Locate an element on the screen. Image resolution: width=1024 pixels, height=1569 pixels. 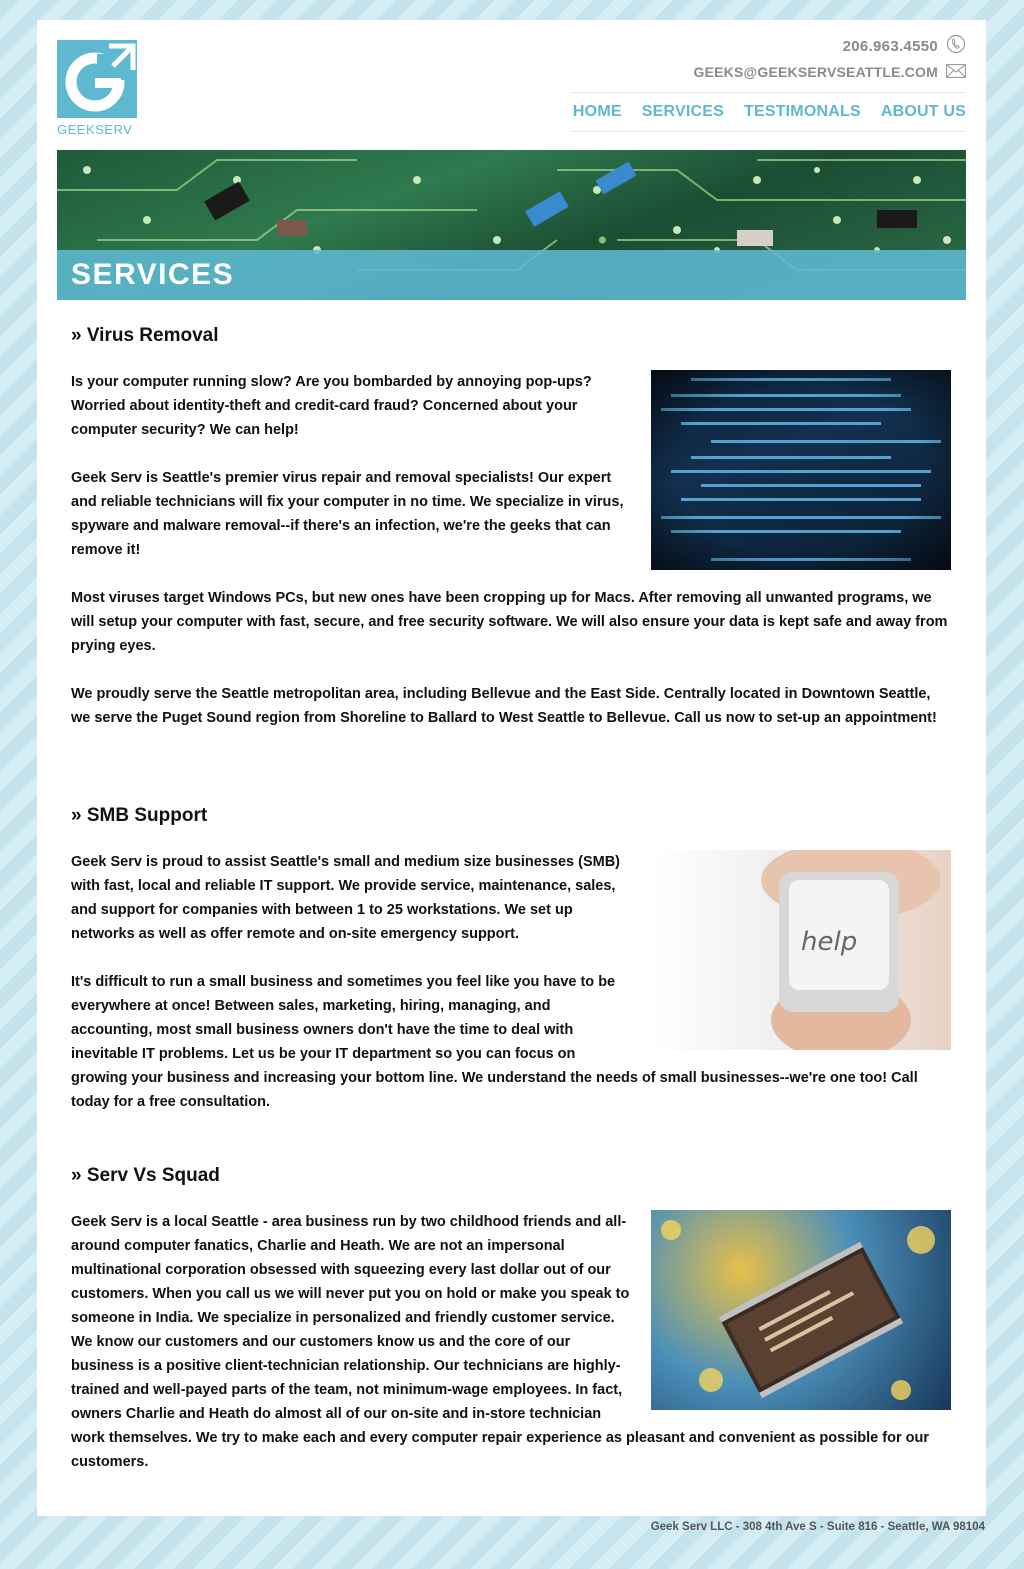
phone-number: 206.963.4550 is located at coordinates (890, 46).